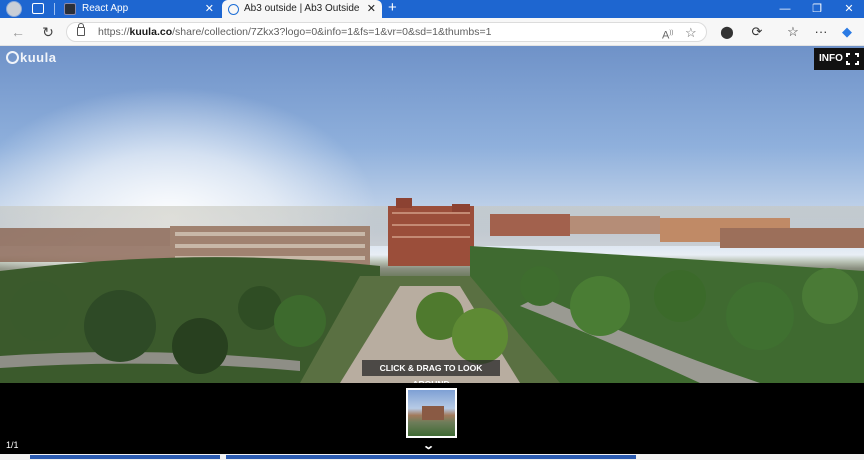 The width and height of the screenshot is (864, 460). I want to click on tab-title: Ab3 outside | Ab3 Outside, so click(302, 8).